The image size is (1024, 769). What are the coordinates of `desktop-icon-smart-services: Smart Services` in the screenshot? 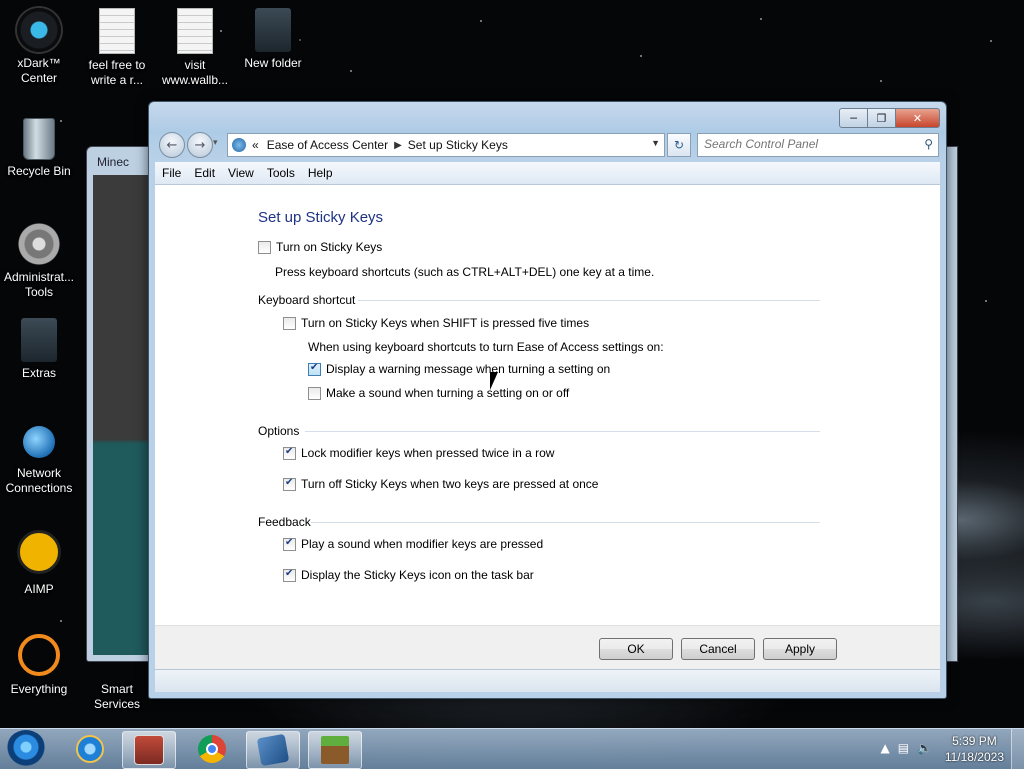 It's located at (117, 697).